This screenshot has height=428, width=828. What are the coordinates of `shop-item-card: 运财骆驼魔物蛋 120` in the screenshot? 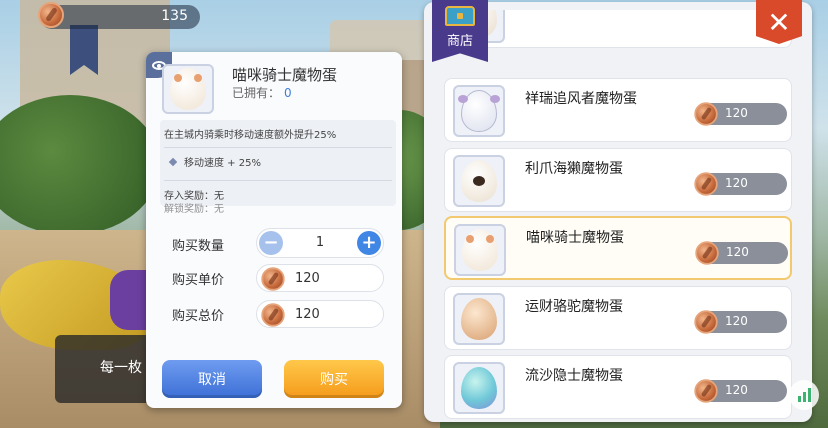 It's located at (618, 318).